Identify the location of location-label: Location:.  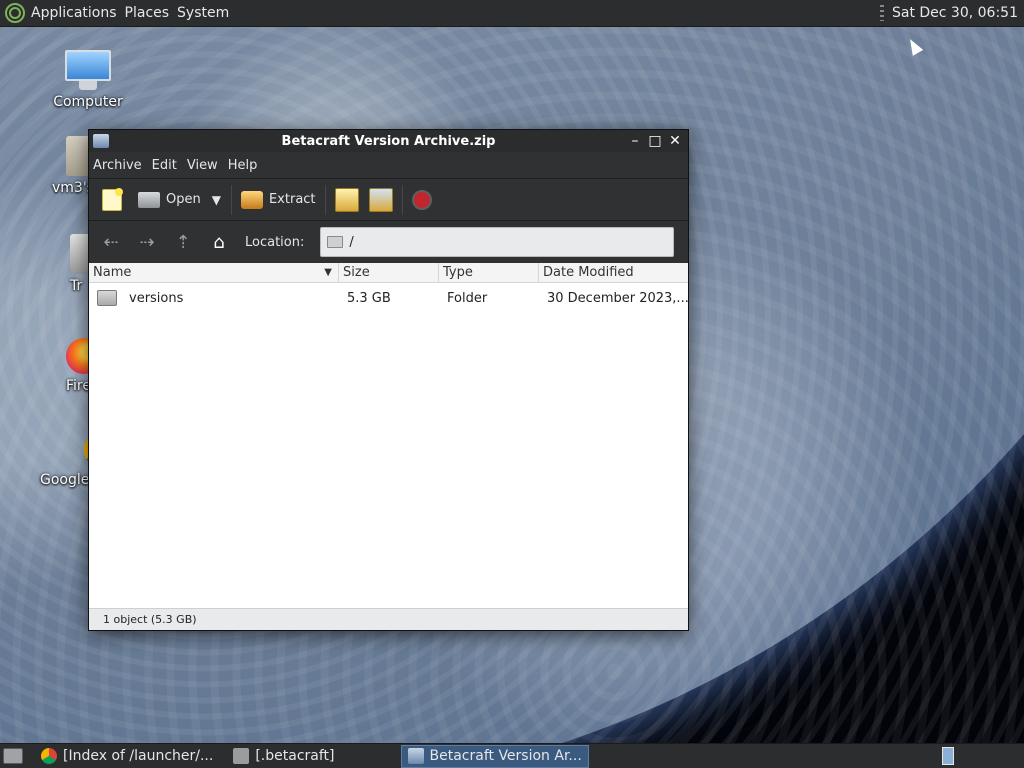
(275, 242).